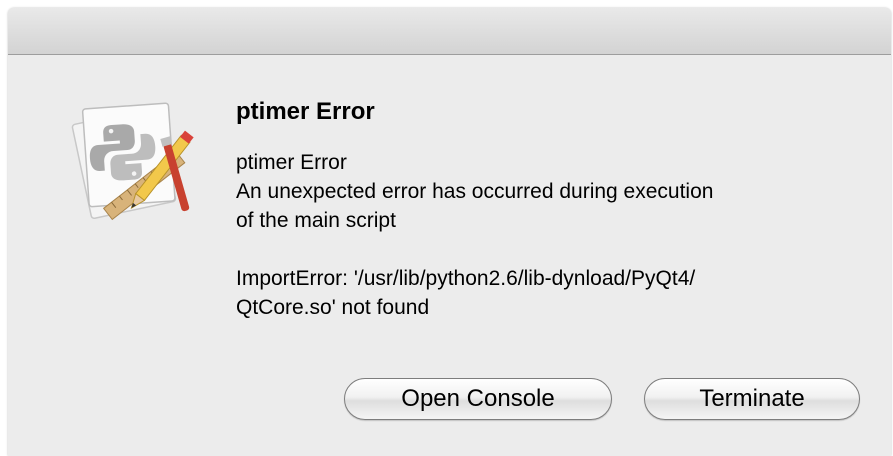 The image size is (893, 456). I want to click on python-launcher-icon, so click(128, 158).